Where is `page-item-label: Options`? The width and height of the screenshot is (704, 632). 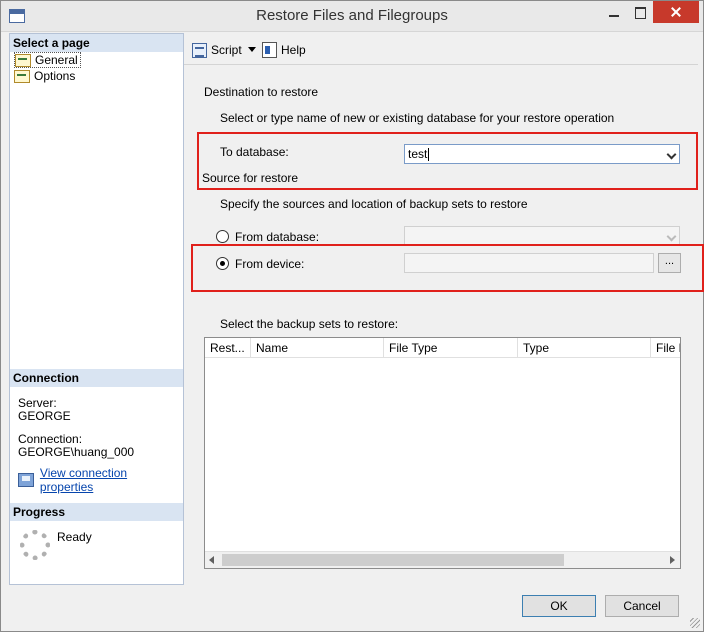
page-item-label: Options is located at coordinates (55, 76).